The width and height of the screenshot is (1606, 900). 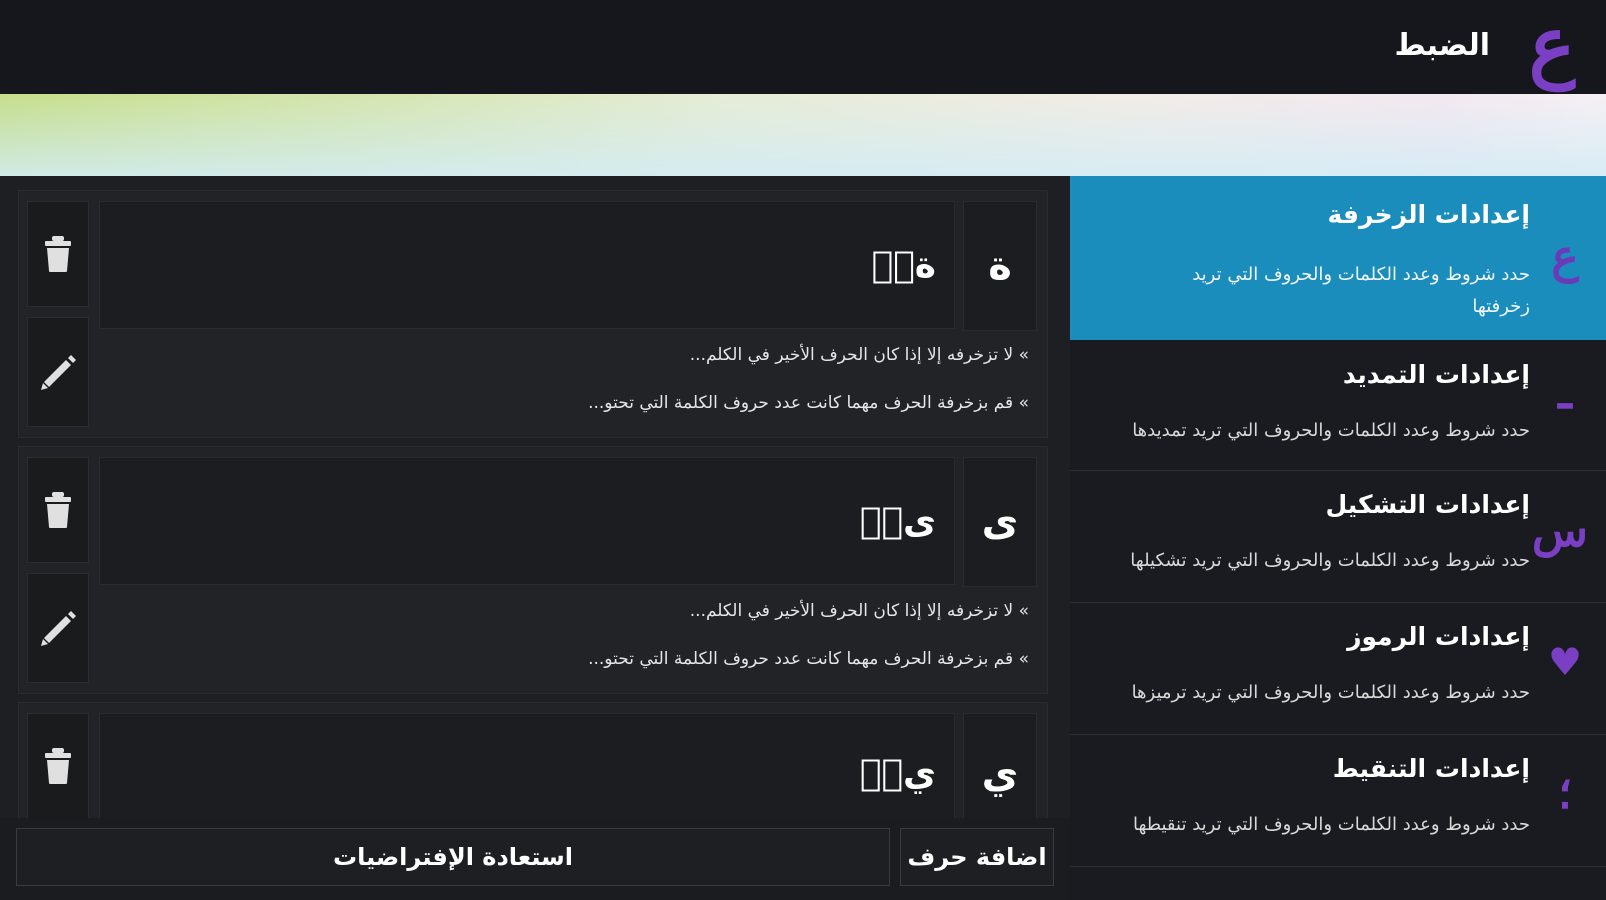 What do you see at coordinates (1429, 214) in the screenshot?
I see `sidebar-item-title: إعدادات الزخرفة` at bounding box center [1429, 214].